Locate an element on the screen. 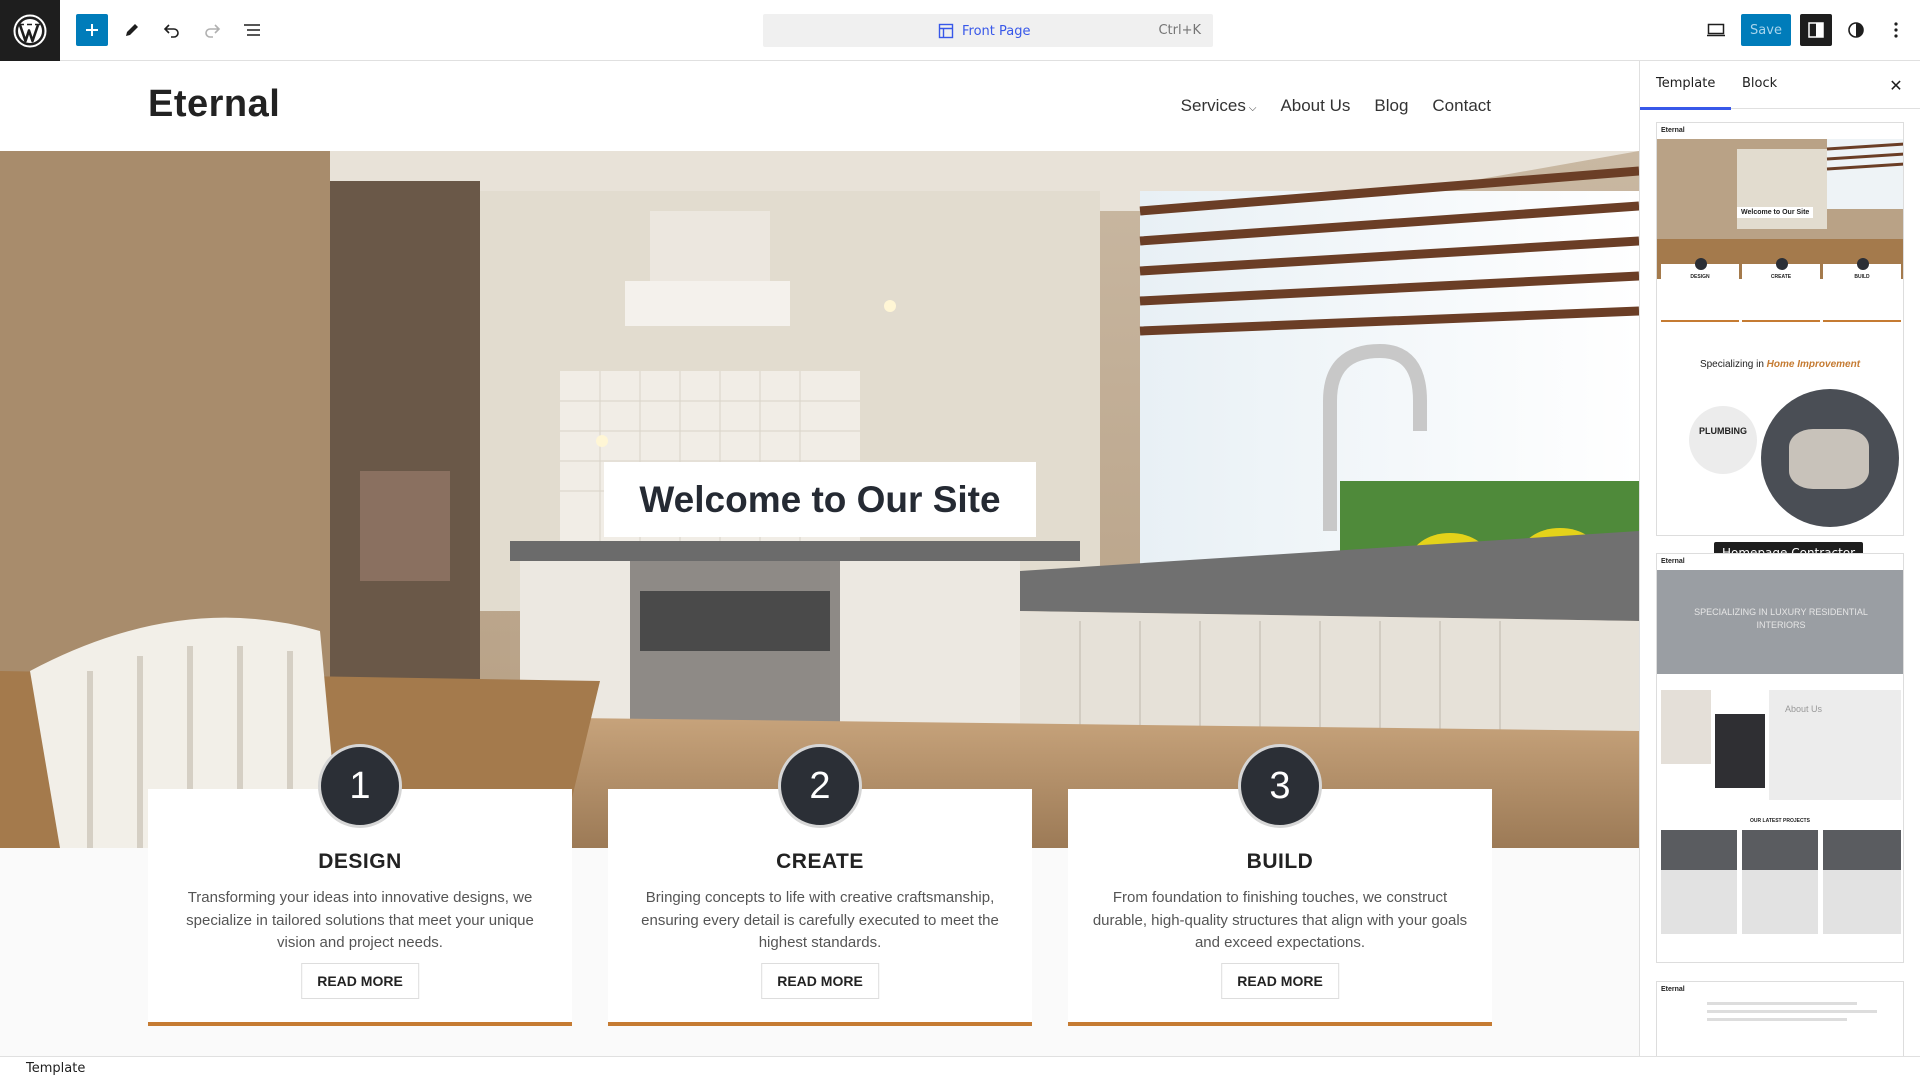 Image resolution: width=1920 pixels, height=1080 pixels. nav-item-services: Services ⌵ is located at coordinates (1219, 106).